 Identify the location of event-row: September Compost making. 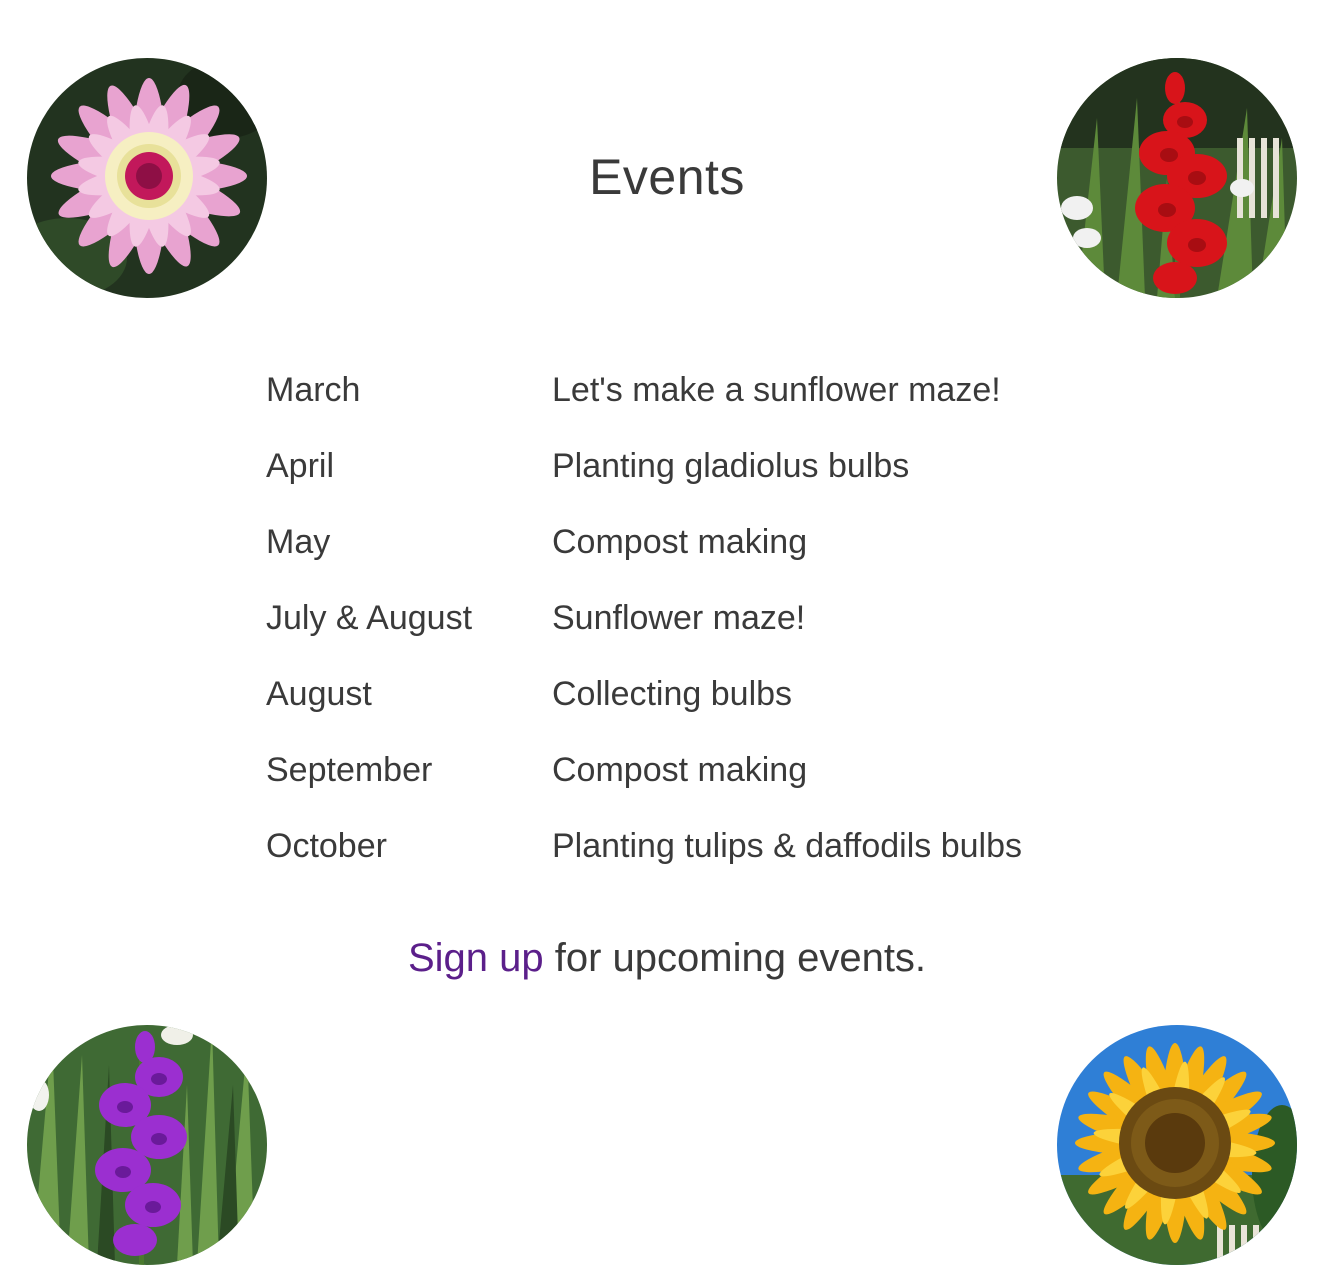
(676, 770).